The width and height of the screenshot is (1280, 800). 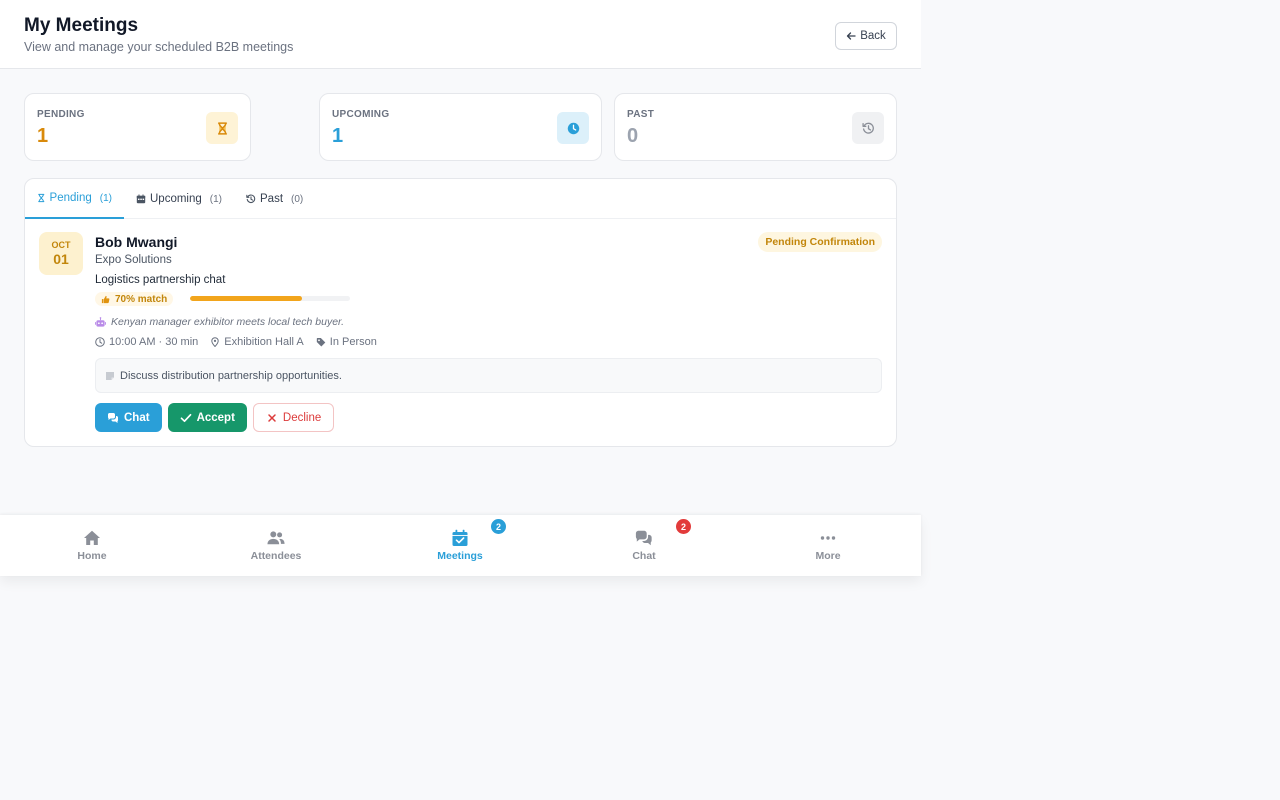 What do you see at coordinates (137, 417) in the screenshot?
I see `chat-button-label: Chat` at bounding box center [137, 417].